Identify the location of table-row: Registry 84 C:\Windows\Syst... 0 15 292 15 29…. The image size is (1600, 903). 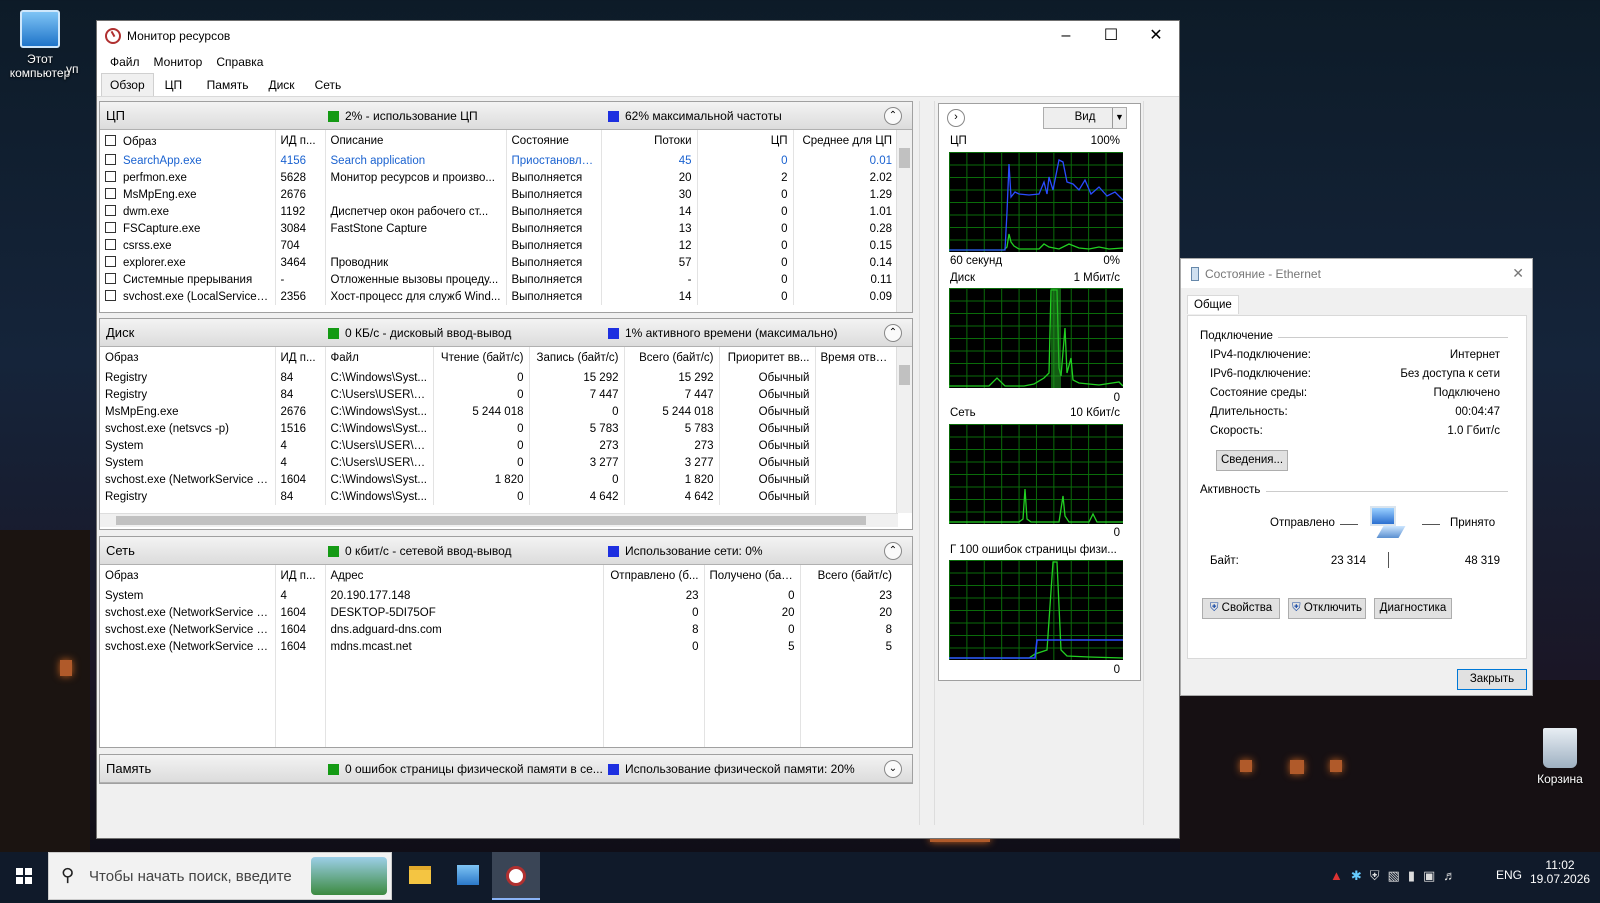
(498, 377).